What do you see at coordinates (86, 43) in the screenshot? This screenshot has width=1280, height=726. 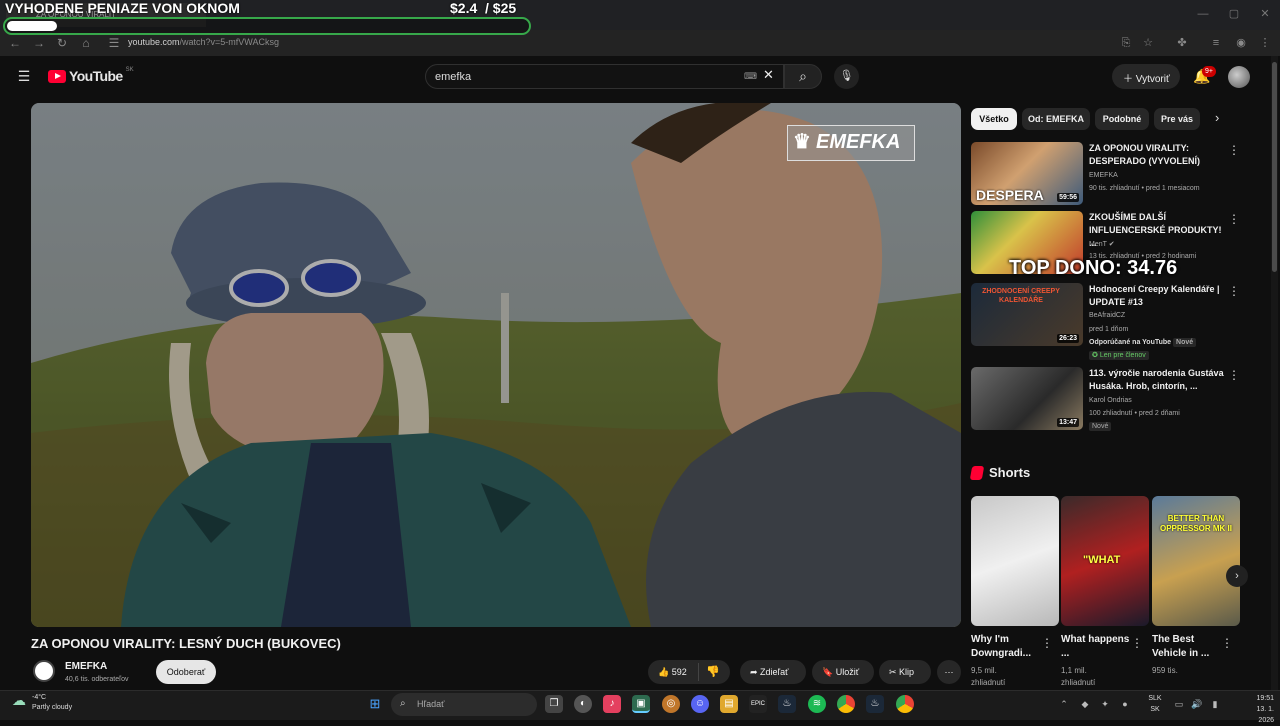 I see `home-icon: ⌂` at bounding box center [86, 43].